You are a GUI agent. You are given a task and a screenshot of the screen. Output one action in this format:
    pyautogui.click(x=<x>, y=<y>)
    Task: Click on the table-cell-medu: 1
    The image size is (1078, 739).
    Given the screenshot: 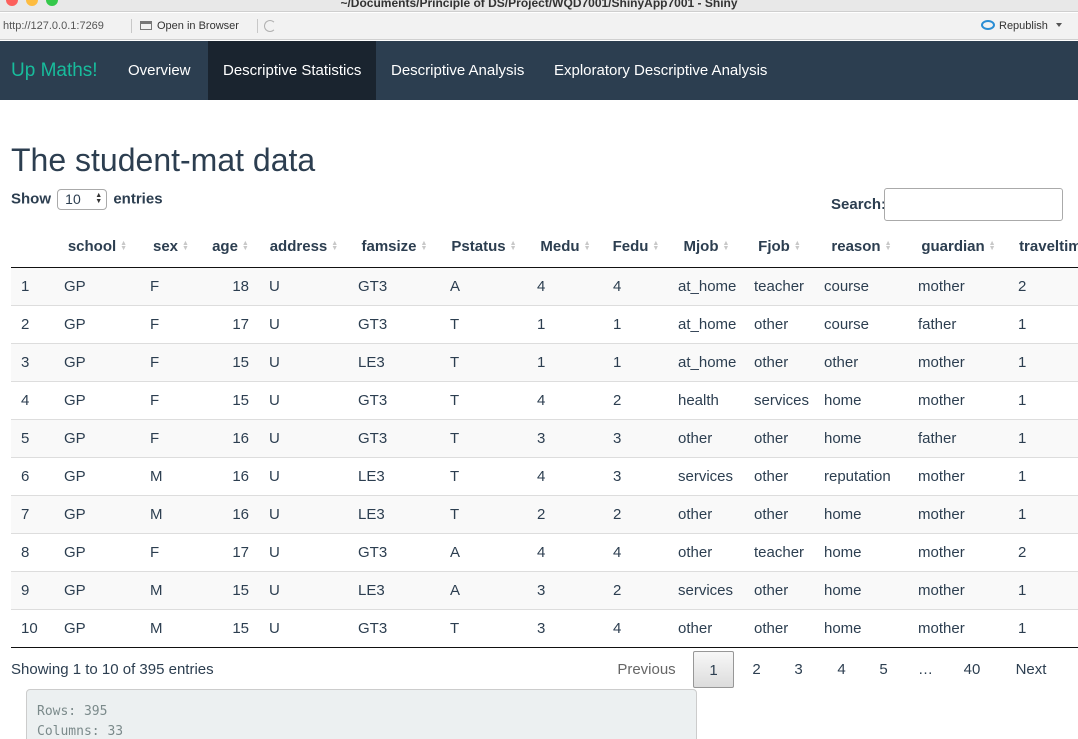 What is the action you would take?
    pyautogui.click(x=565, y=361)
    